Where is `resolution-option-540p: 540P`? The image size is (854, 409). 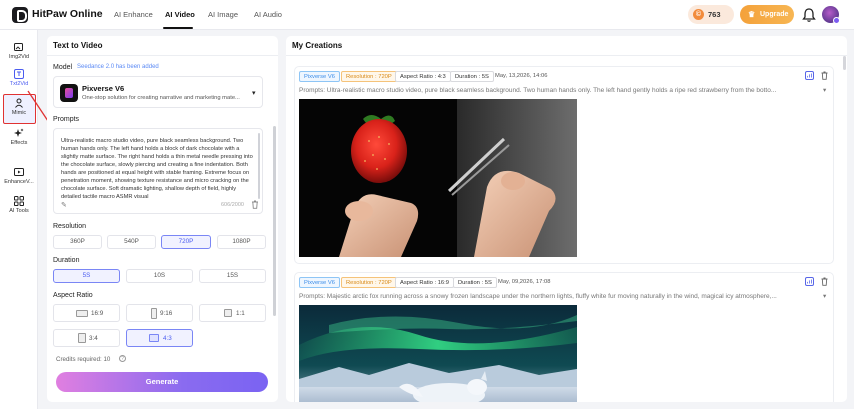 resolution-option-540p: 540P is located at coordinates (131, 242).